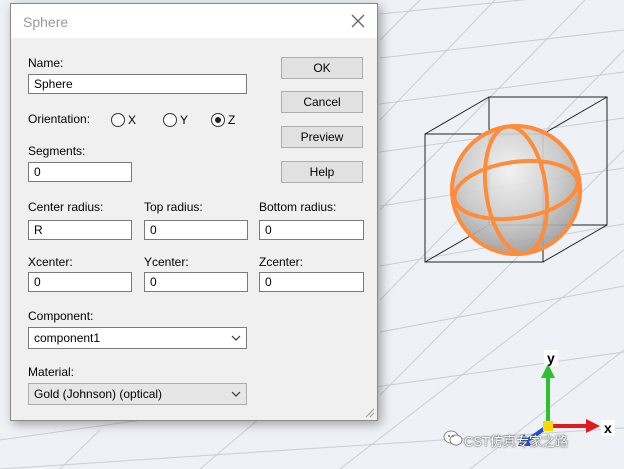 The height and width of the screenshot is (469, 624). What do you see at coordinates (80, 282) in the screenshot?
I see `xcenter-field: 0` at bounding box center [80, 282].